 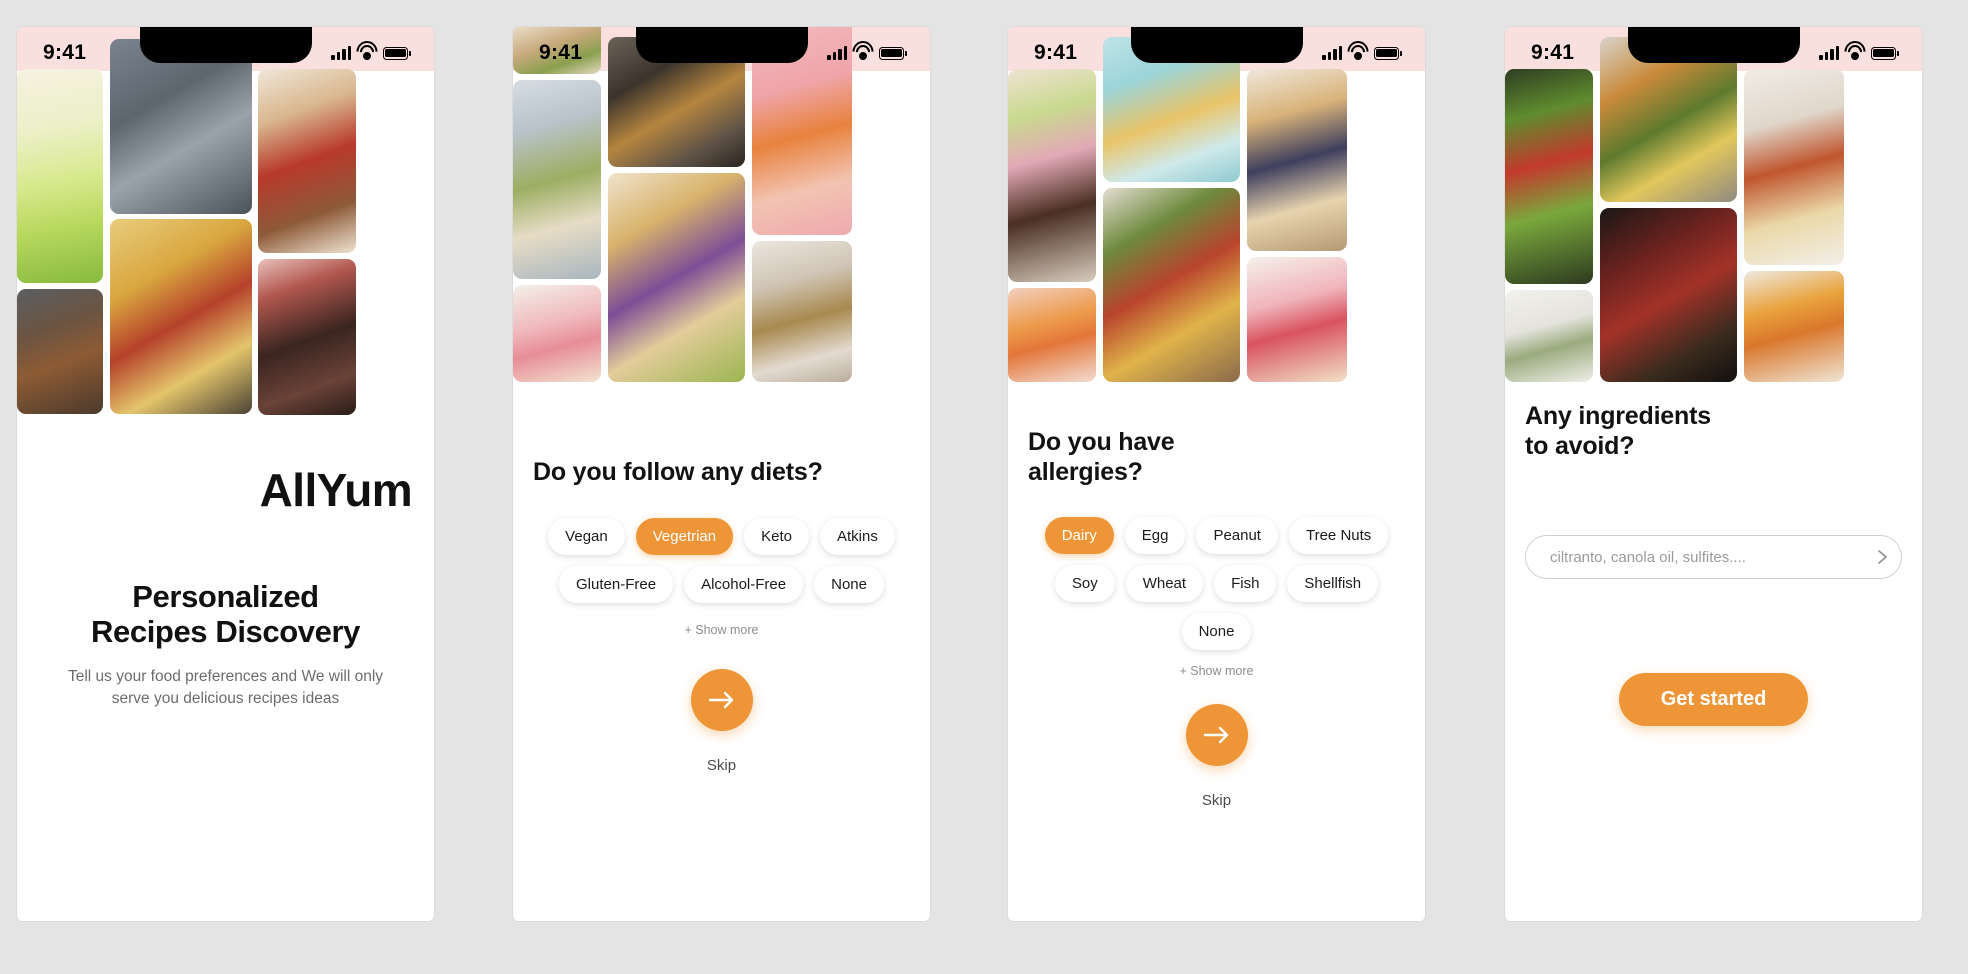 What do you see at coordinates (1713, 651) in the screenshot?
I see `avoid-content: Any ingredients to avoid? Get started` at bounding box center [1713, 651].